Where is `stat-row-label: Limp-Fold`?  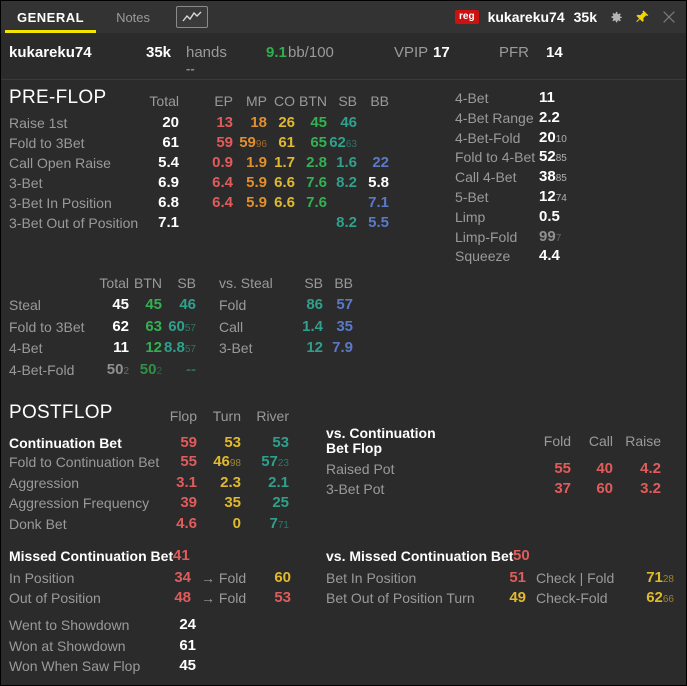 stat-row-label: Limp-Fold is located at coordinates (486, 236).